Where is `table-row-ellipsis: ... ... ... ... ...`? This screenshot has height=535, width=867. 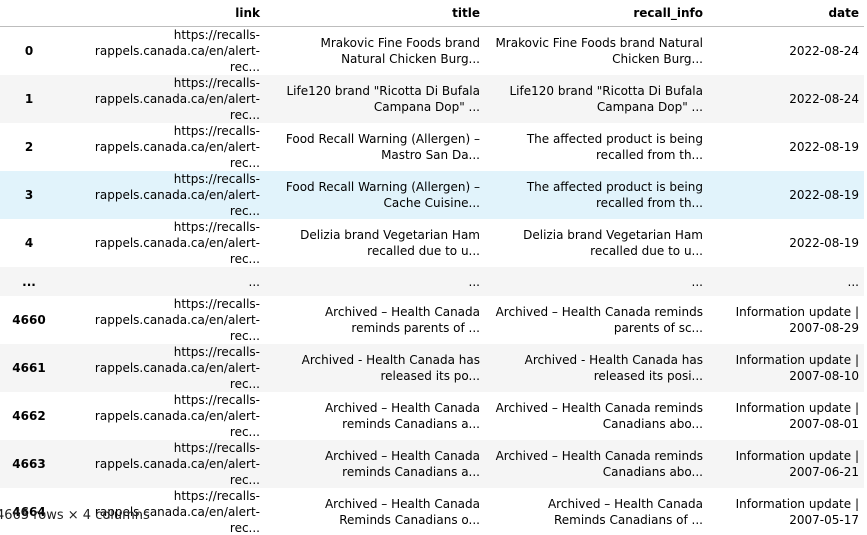
table-row-ellipsis: ... ... ... ... ... is located at coordinates (432, 281).